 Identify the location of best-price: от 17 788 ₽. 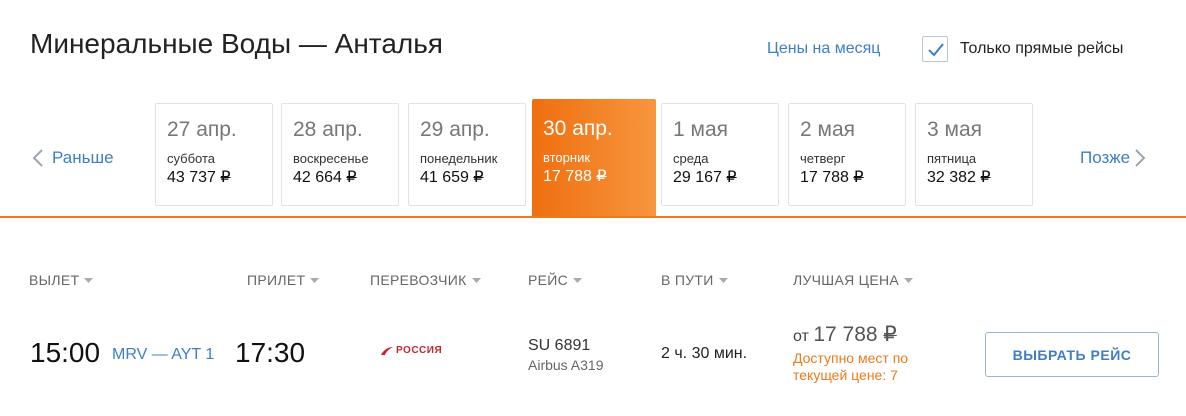
(845, 334).